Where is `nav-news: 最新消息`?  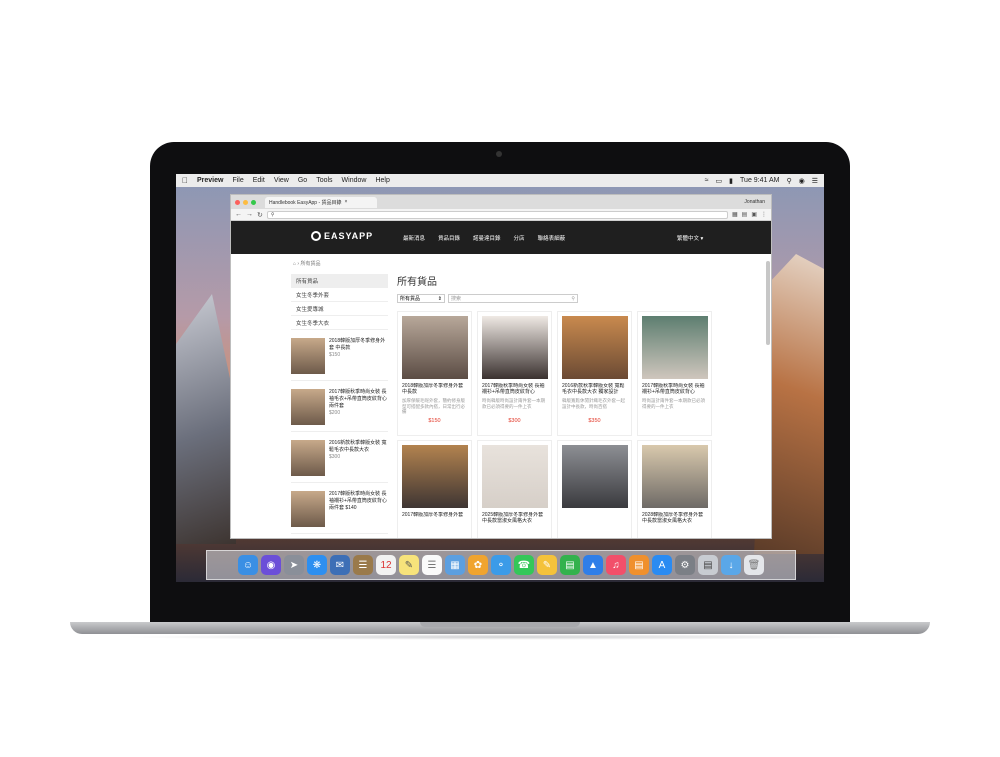 nav-news: 最新消息 is located at coordinates (414, 238).